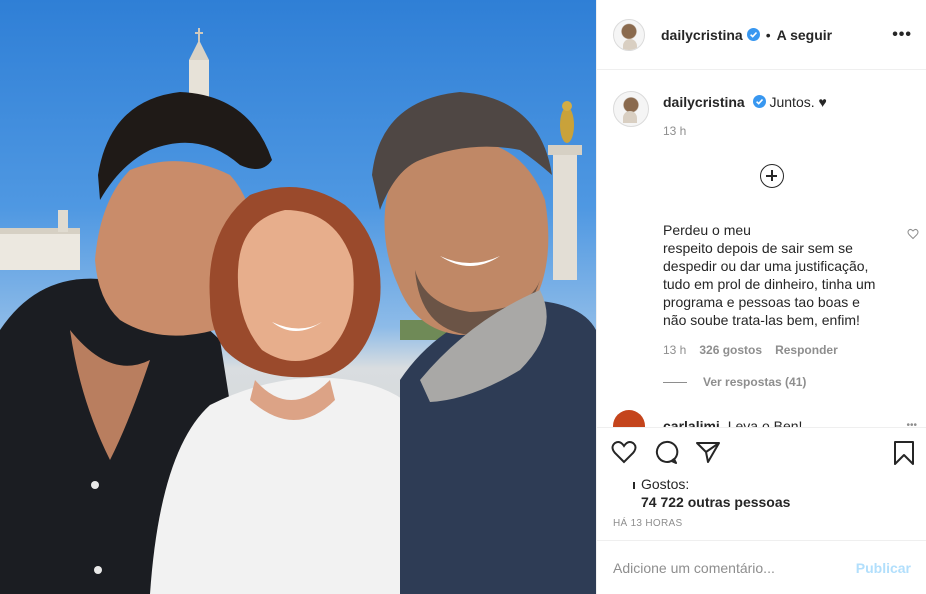 The width and height of the screenshot is (926, 594). I want to click on view-replies-label: Ver respostas (41), so click(755, 382).